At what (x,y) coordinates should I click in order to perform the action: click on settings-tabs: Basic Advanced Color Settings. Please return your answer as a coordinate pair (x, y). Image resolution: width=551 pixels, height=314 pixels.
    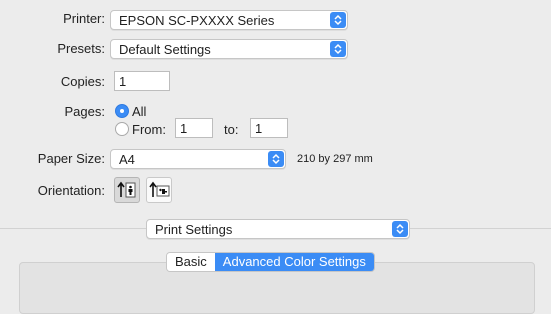
    Looking at the image, I should click on (270, 262).